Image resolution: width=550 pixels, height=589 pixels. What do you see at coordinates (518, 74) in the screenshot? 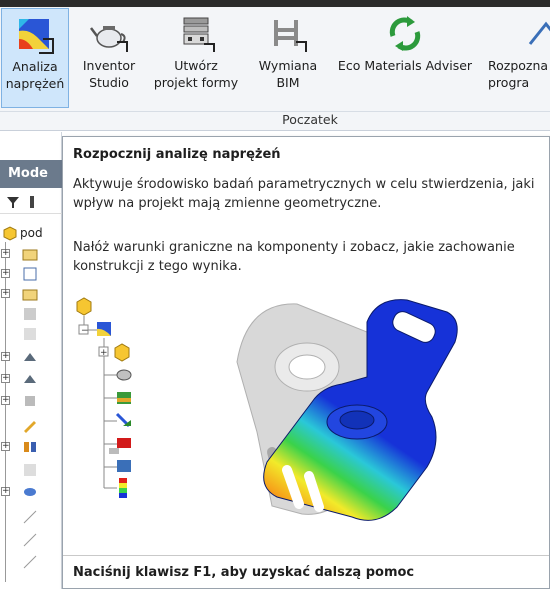
I see `ribbon-button-label: Rozpozna progra` at bounding box center [518, 74].